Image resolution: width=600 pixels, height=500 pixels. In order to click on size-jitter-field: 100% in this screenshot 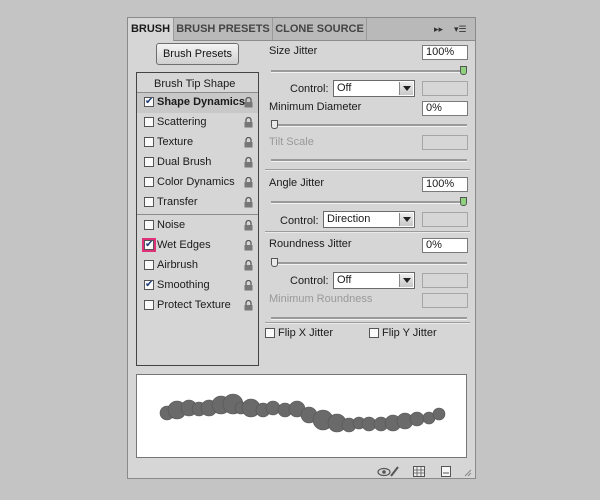, I will do `click(445, 52)`.